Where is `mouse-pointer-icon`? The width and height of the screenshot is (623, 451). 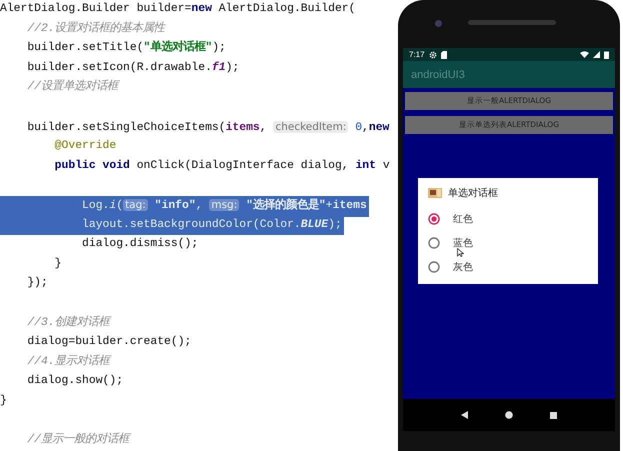
mouse-pointer-icon is located at coordinates (460, 252).